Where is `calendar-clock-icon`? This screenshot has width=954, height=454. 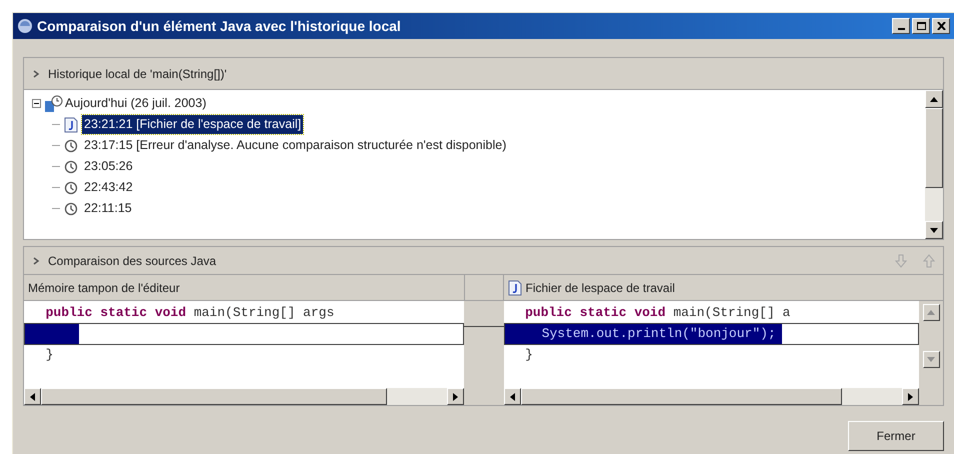
calendar-clock-icon is located at coordinates (53, 103).